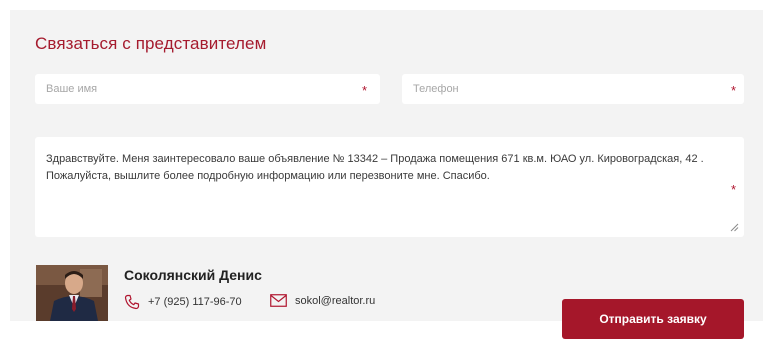 This screenshot has width=767, height=339. What do you see at coordinates (733, 90) in the screenshot?
I see `phone-required-mark: *` at bounding box center [733, 90].